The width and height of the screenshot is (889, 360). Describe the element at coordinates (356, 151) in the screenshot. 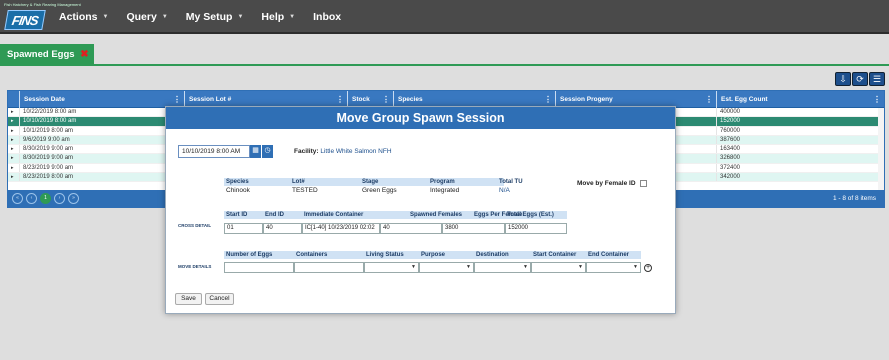

I see `facility-value: Little White Salmon NFH` at that location.